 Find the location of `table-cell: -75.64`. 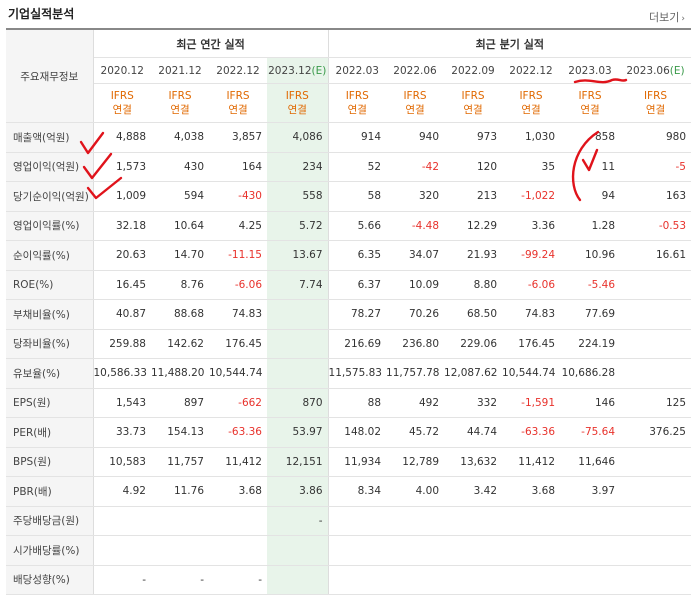

table-cell: -75.64 is located at coordinates (590, 432).